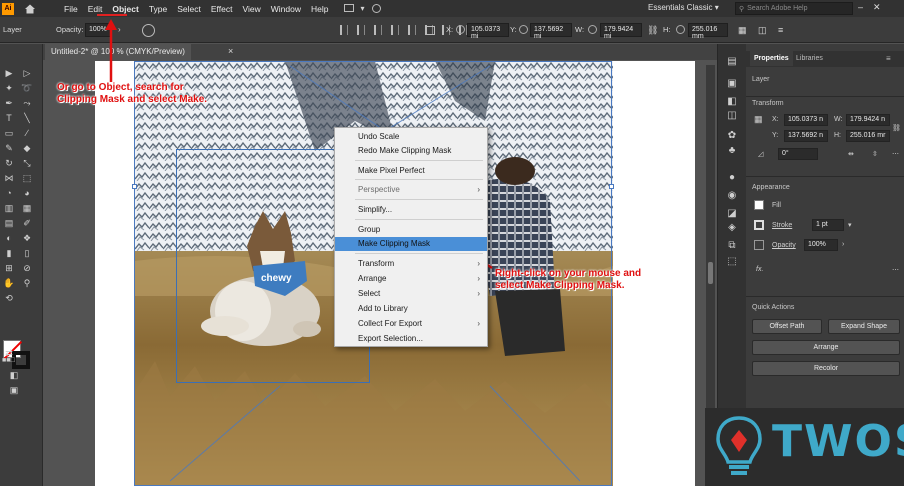 The height and width of the screenshot is (486, 904). I want to click on menu-item-label: Select, so click(369, 293).